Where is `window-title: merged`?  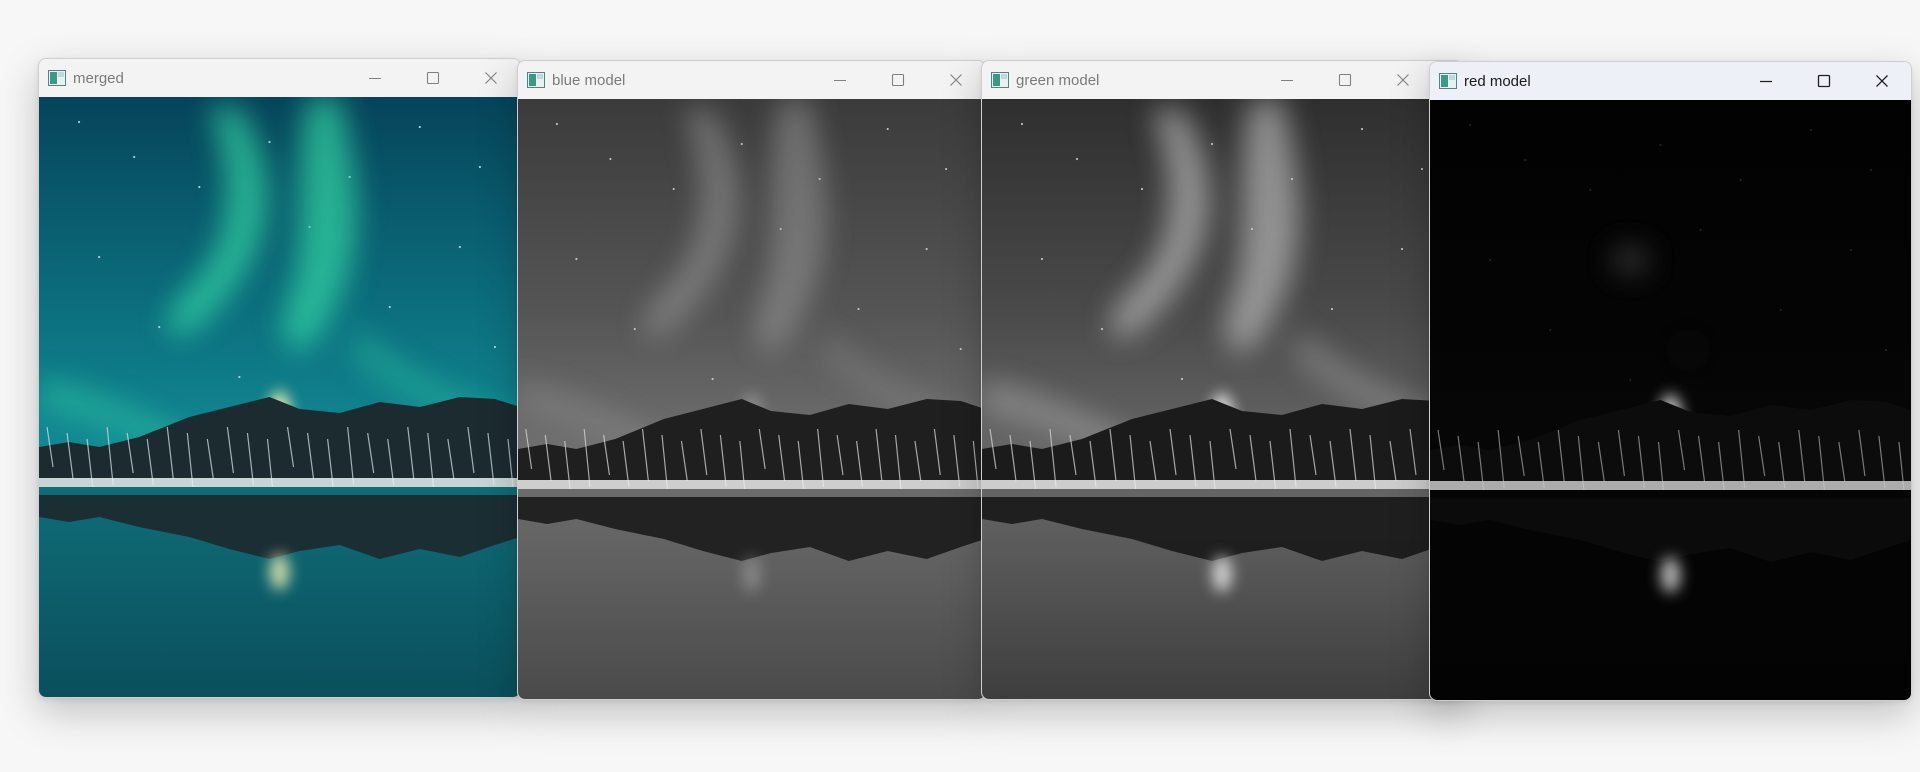
window-title: merged is located at coordinates (98, 78).